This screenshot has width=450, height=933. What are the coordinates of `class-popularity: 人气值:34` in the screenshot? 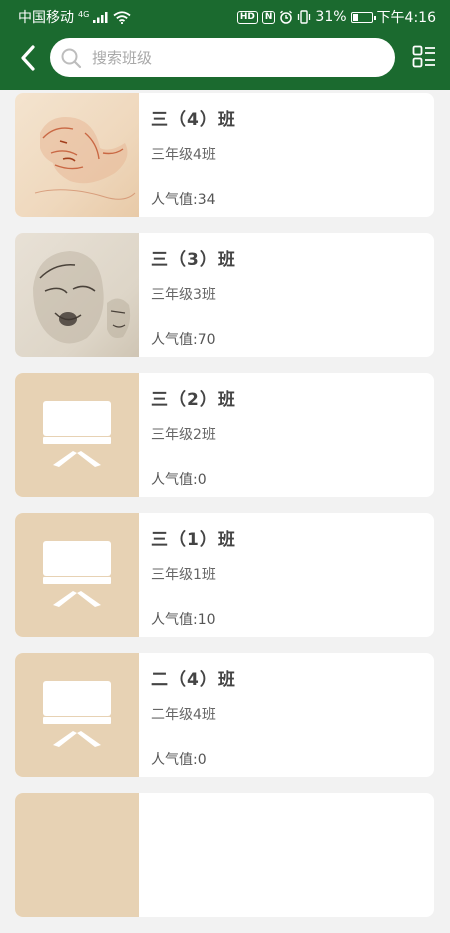 It's located at (183, 200).